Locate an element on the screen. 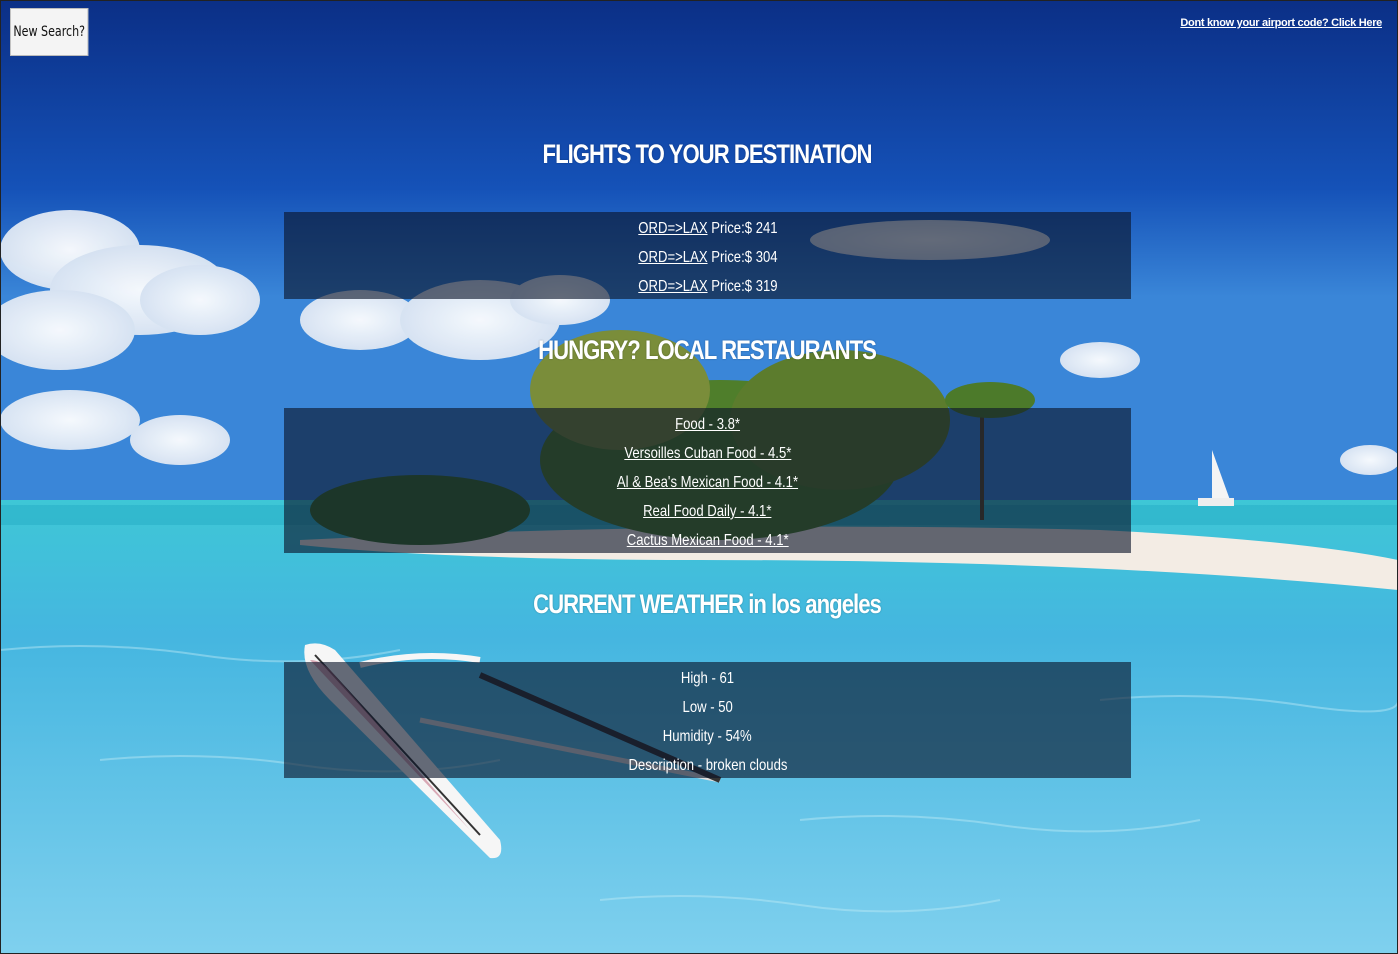 The width and height of the screenshot is (1398, 954). flight-price: Price:$ 304 is located at coordinates (744, 257).